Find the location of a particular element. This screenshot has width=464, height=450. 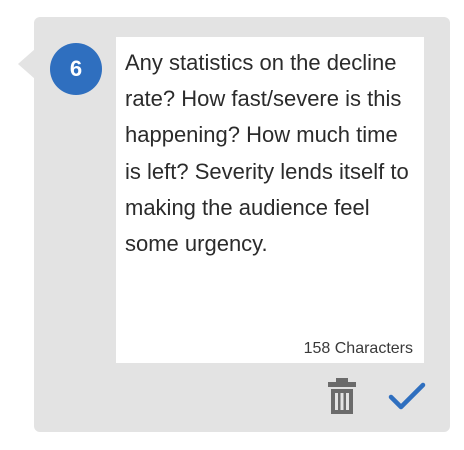

checkmark-icon is located at coordinates (407, 396).